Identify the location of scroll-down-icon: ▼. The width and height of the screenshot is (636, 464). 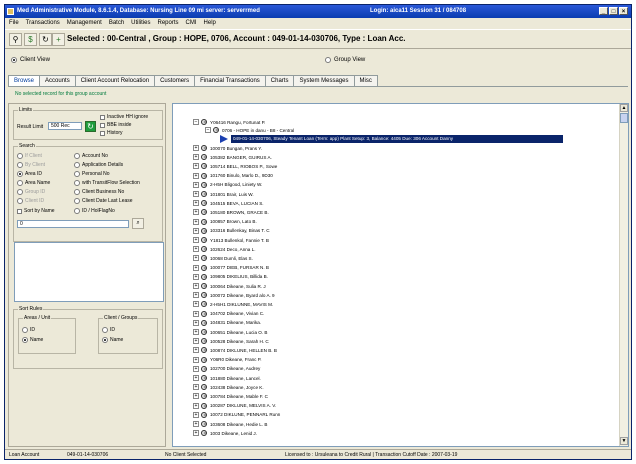
(624, 441).